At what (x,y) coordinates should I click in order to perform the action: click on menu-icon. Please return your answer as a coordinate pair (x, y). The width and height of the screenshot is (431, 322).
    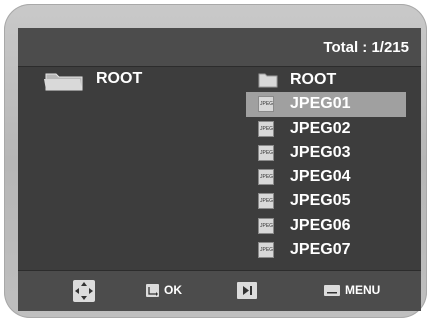
    Looking at the image, I should click on (332, 290).